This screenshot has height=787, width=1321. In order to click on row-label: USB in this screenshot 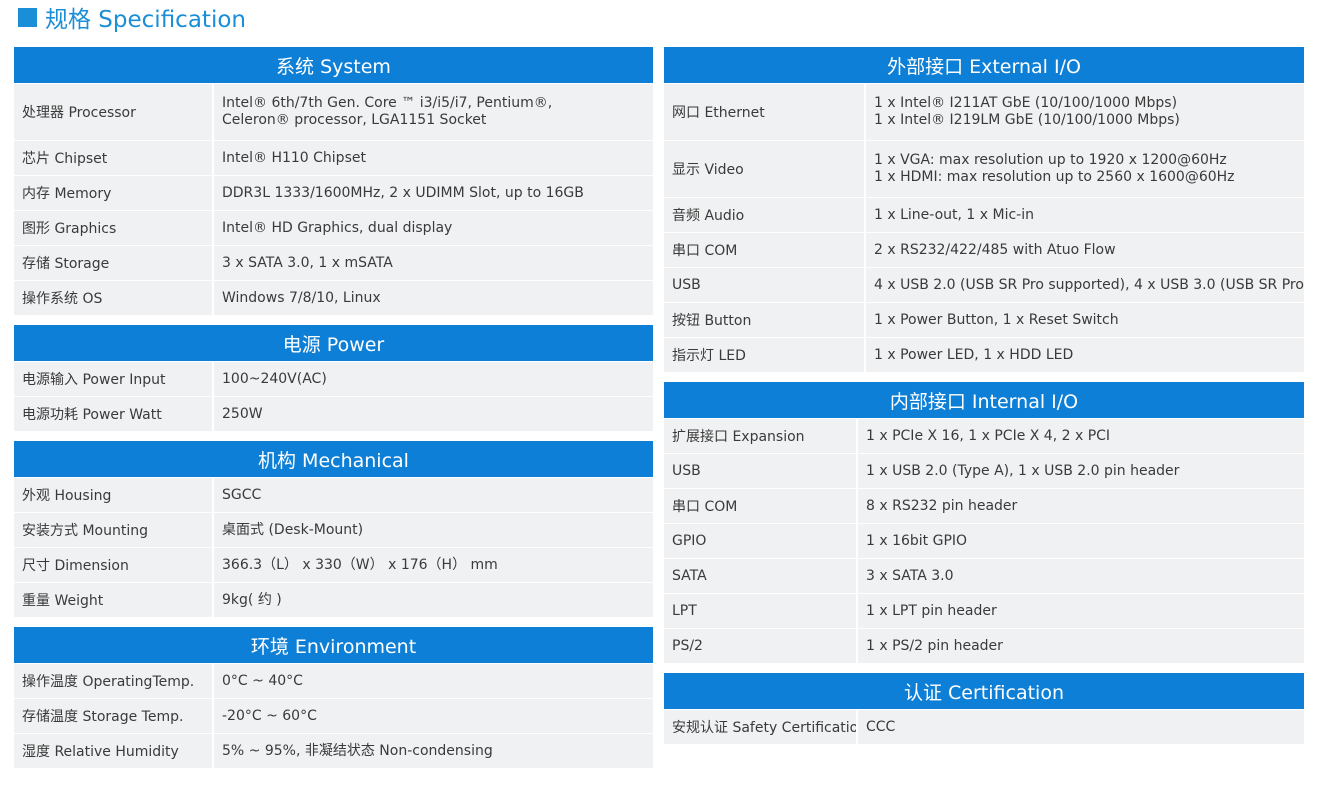, I will do `click(686, 471)`.